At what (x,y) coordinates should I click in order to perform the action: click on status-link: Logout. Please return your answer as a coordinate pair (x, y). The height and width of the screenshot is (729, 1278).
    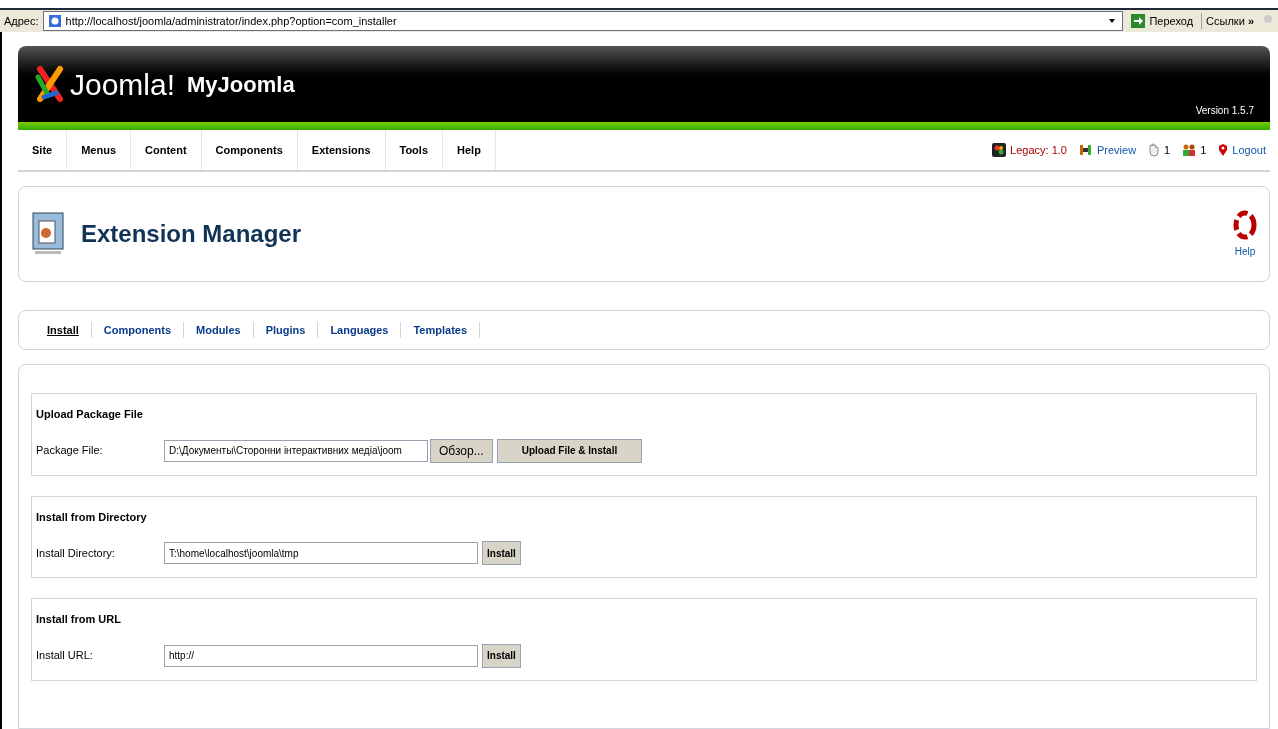
    Looking at the image, I should click on (1242, 150).